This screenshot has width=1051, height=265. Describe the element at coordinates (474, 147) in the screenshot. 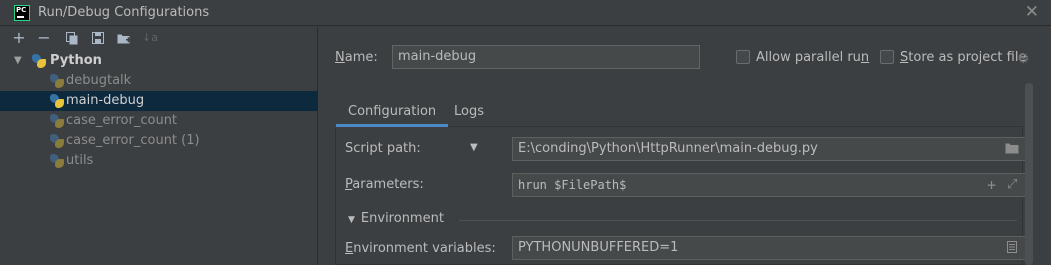

I see `script-path-dropdown-icon: ▼` at that location.